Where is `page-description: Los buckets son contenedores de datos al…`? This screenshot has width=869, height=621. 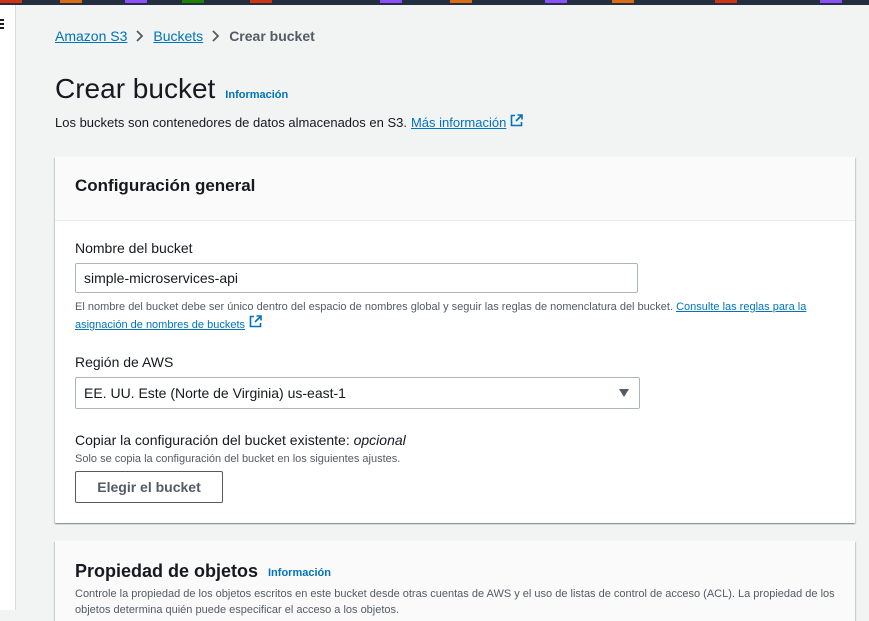
page-description: Los buckets son contenedores de datos al… is located at coordinates (289, 122).